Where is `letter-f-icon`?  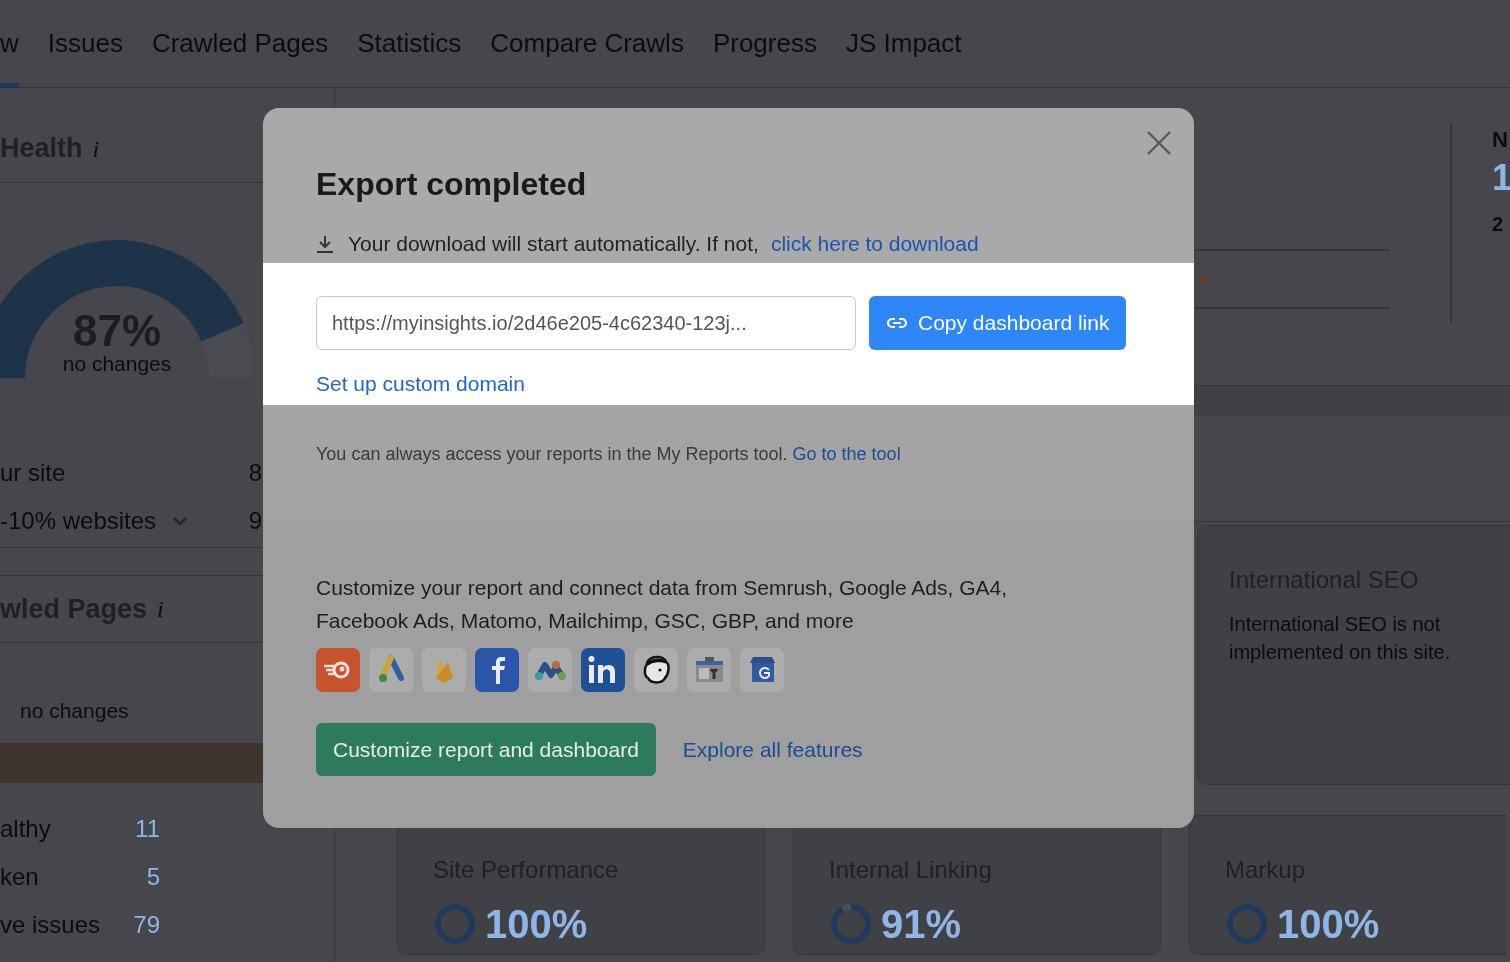
letter-f-icon is located at coordinates (497, 670).